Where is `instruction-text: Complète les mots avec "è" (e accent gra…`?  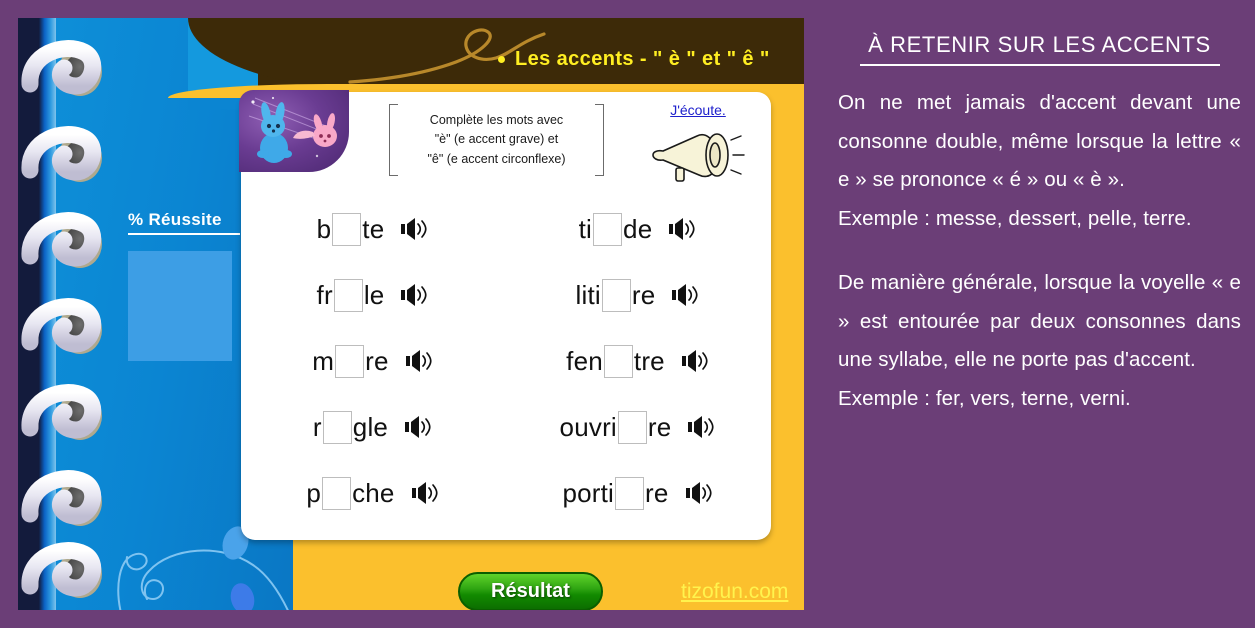 instruction-text: Complète les mots avec "è" (e accent gra… is located at coordinates (496, 140).